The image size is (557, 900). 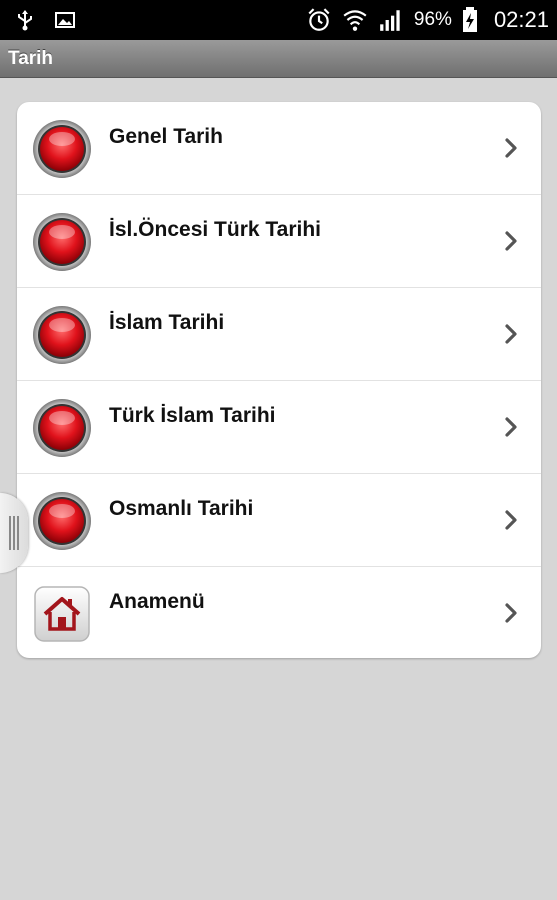 I want to click on home-icon, so click(x=62, y=614).